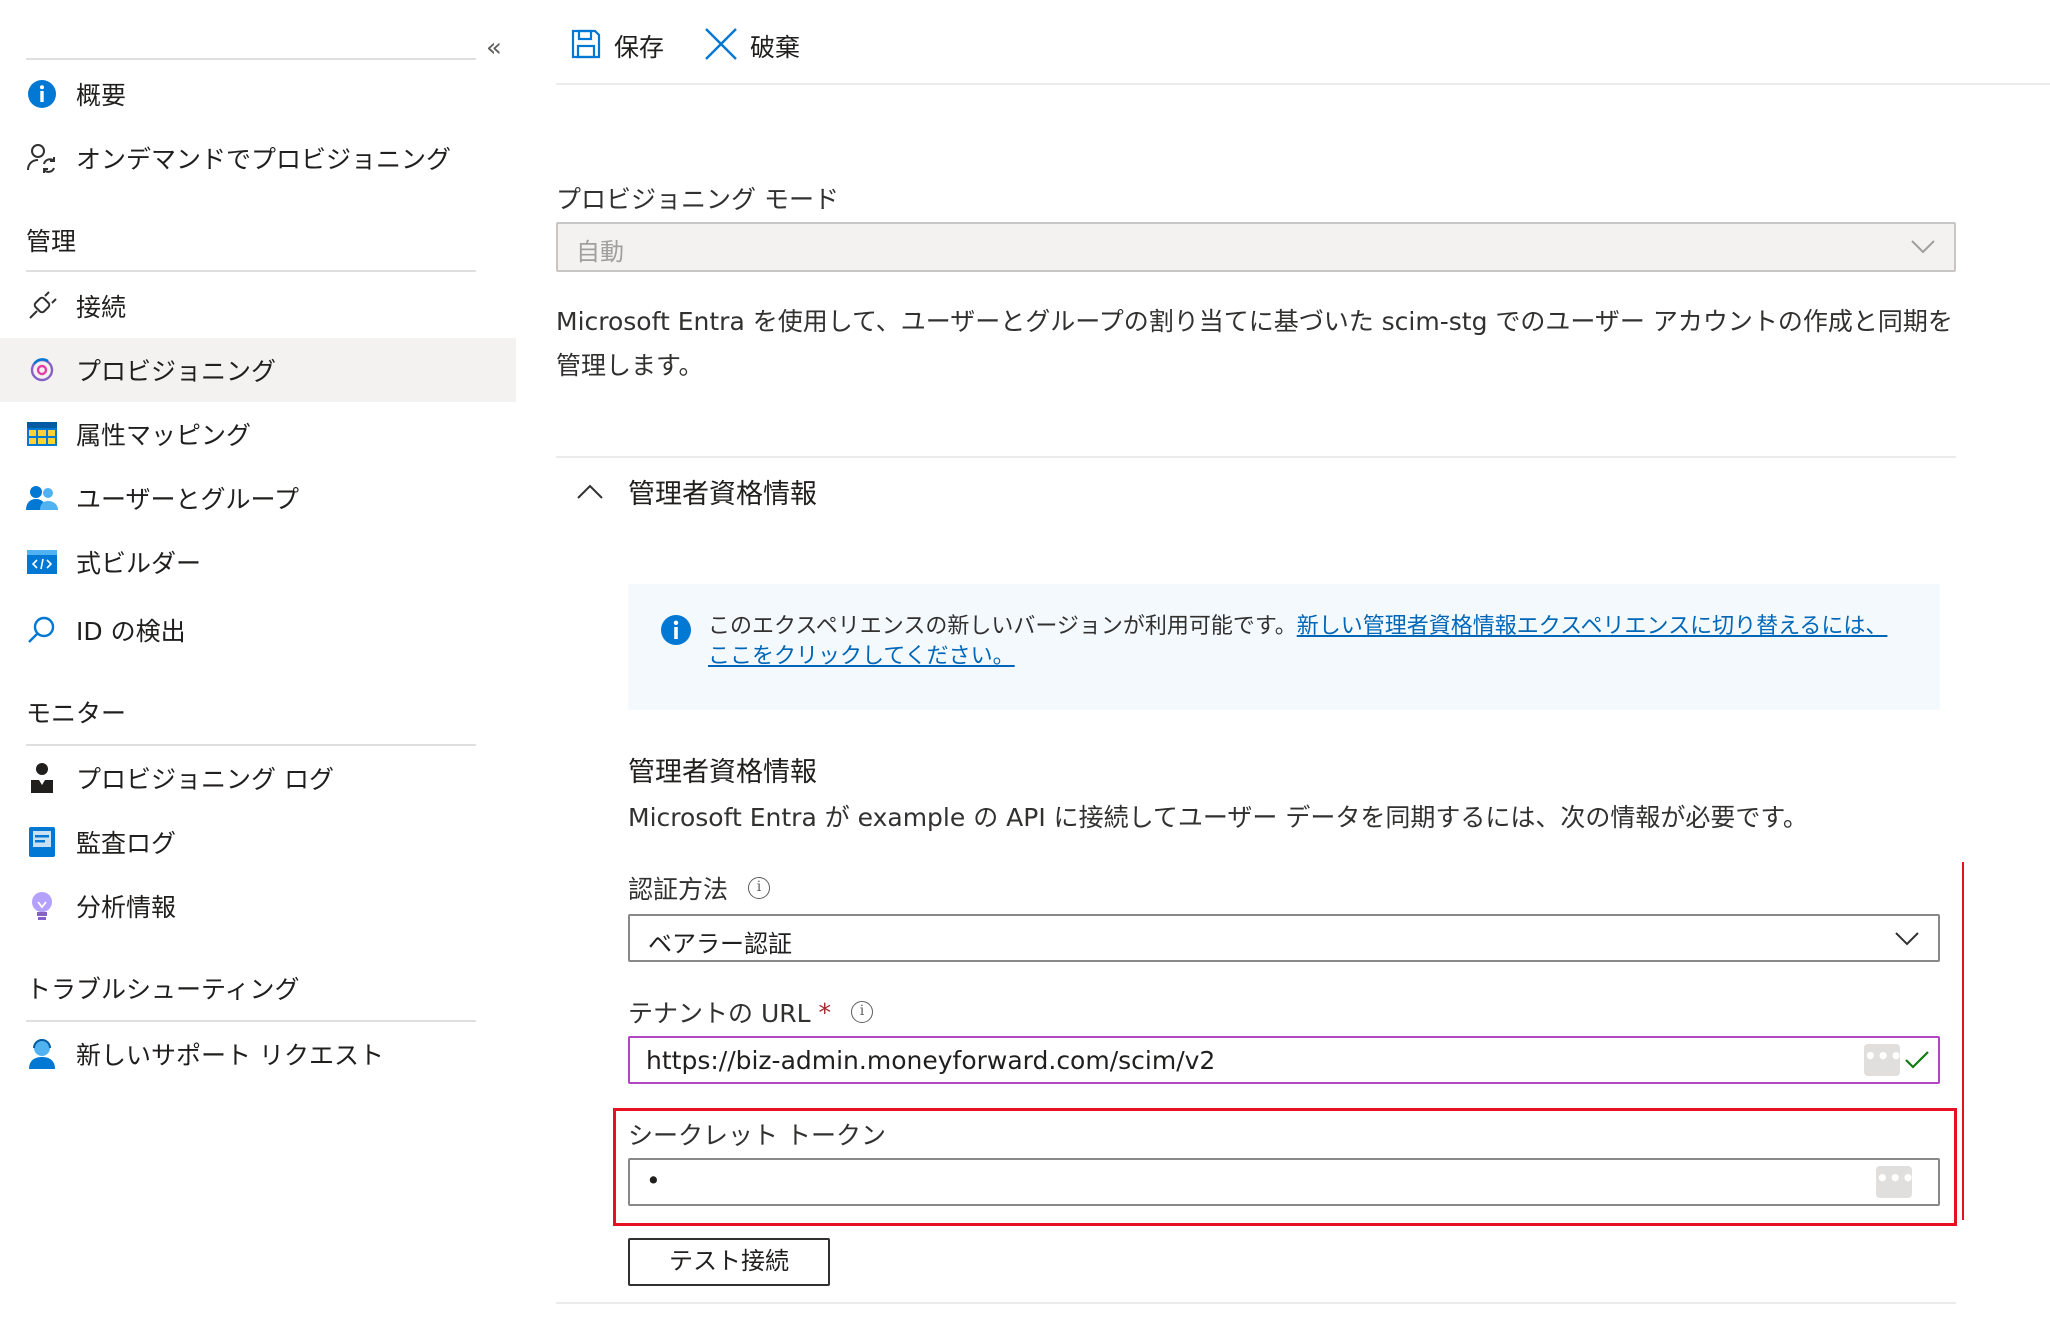 The width and height of the screenshot is (2050, 1328). What do you see at coordinates (42, 498) in the screenshot?
I see `users-icon` at bounding box center [42, 498].